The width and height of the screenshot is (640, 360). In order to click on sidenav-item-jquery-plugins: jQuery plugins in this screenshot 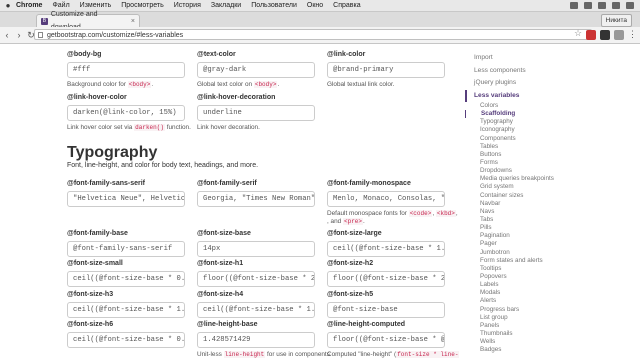, I will do `click(525, 83)`.